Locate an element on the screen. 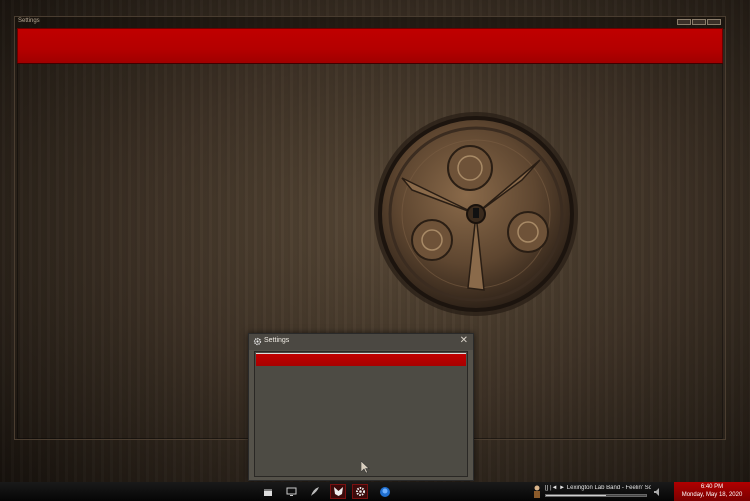 Image resolution: width=750 pixels, height=501 pixels. close-icon: ✕ is located at coordinates (464, 341).